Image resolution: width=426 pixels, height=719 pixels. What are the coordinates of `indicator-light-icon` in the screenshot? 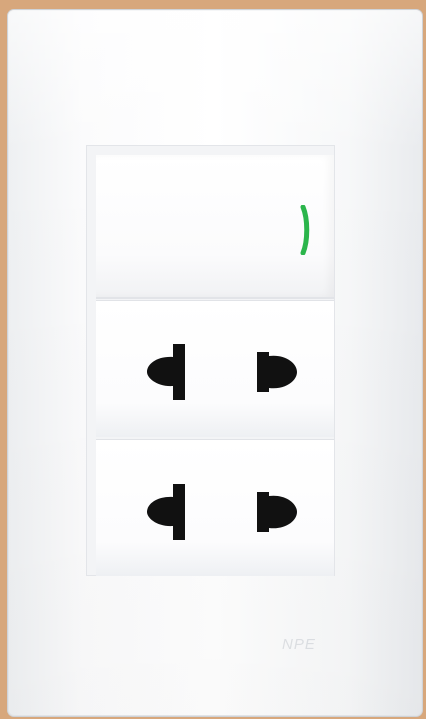 It's located at (305, 230).